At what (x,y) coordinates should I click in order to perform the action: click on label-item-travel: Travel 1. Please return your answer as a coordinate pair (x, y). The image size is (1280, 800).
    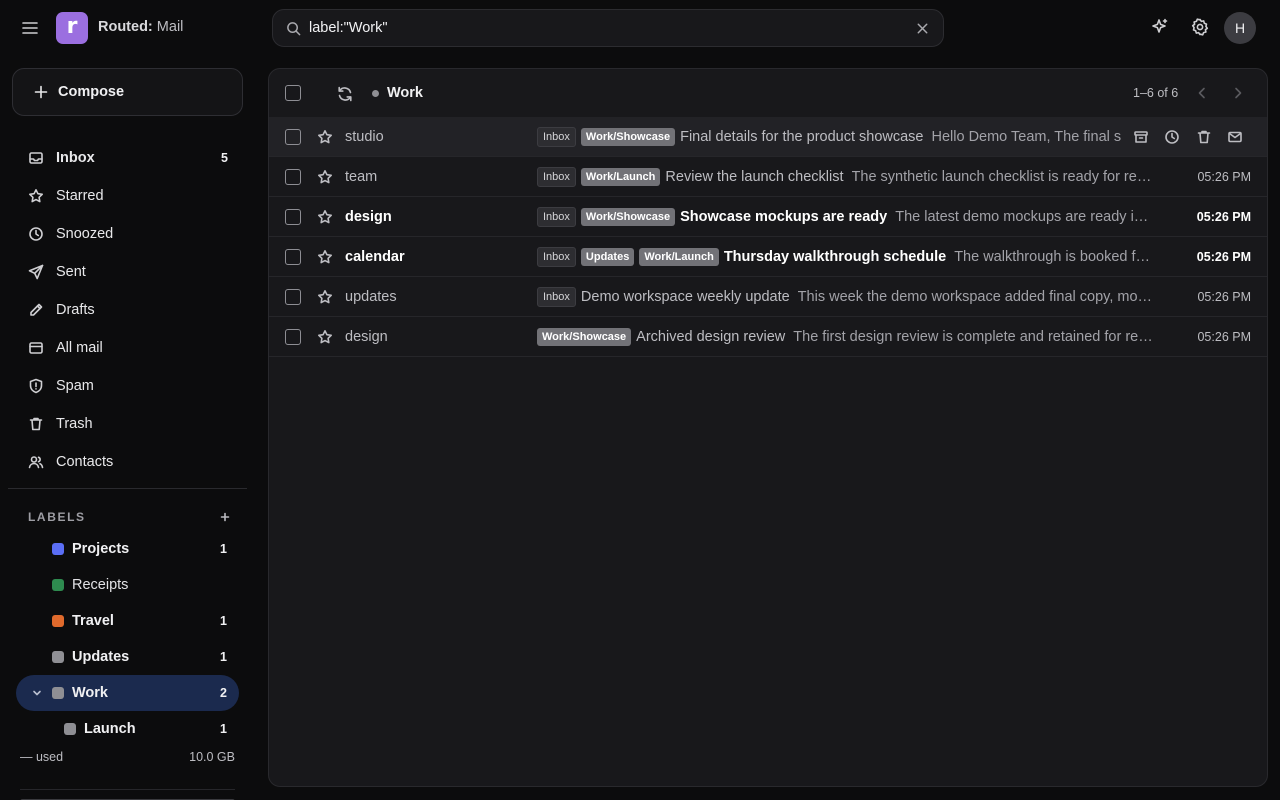
    Looking at the image, I should click on (127, 621).